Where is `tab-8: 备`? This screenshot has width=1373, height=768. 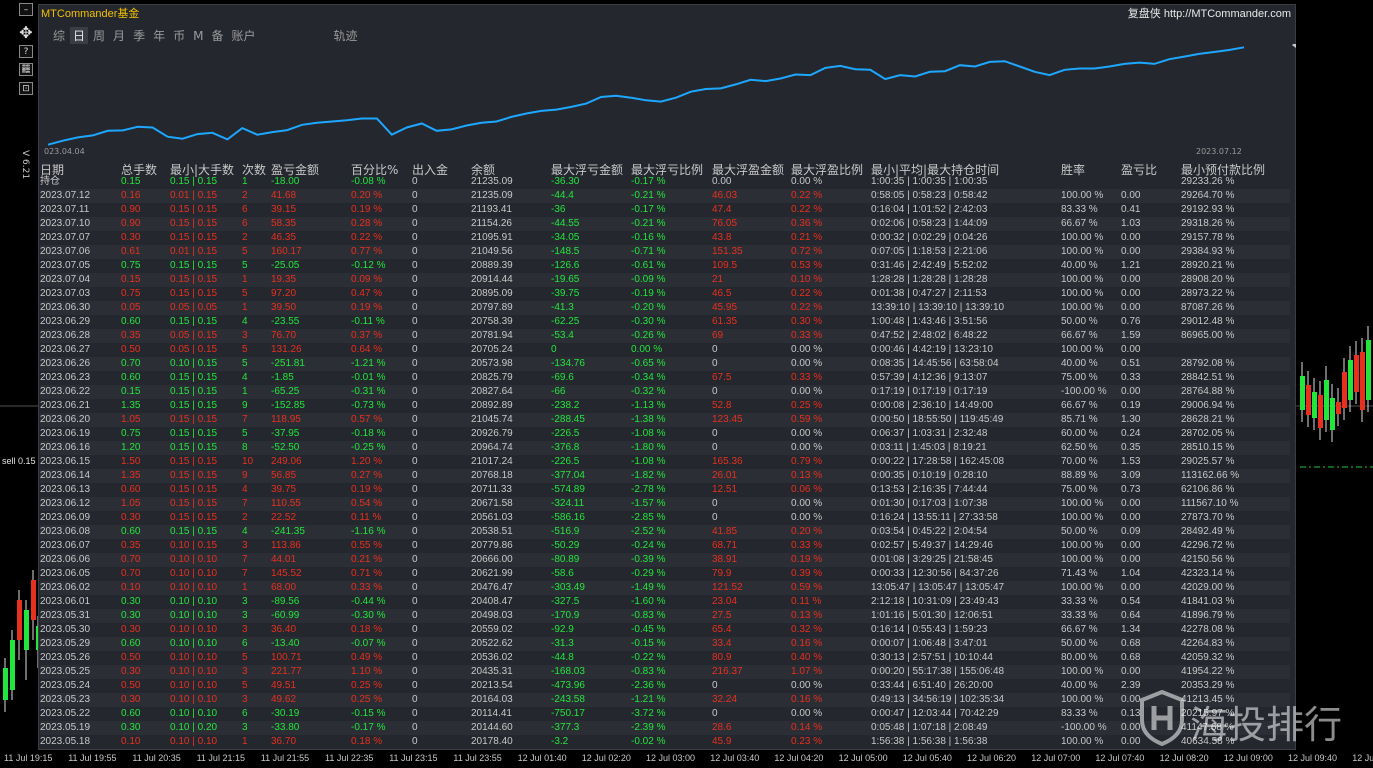 tab-8: 备 is located at coordinates (217, 35).